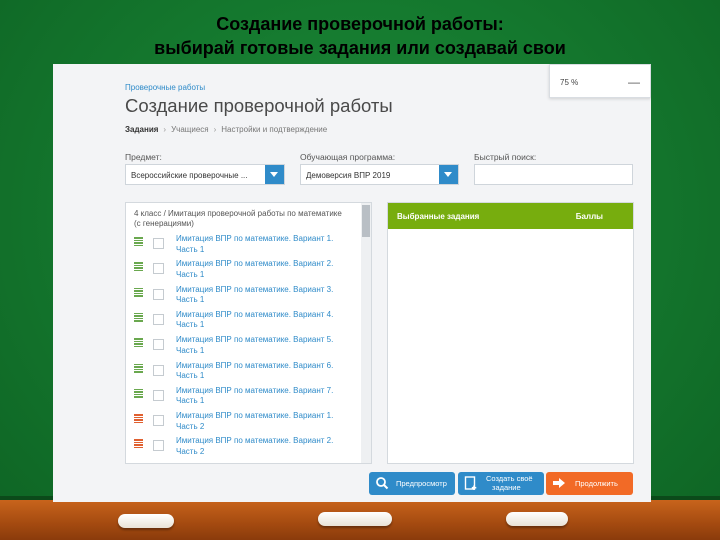 The height and width of the screenshot is (540, 720). Describe the element at coordinates (382, 483) in the screenshot. I see `search-icon` at that location.